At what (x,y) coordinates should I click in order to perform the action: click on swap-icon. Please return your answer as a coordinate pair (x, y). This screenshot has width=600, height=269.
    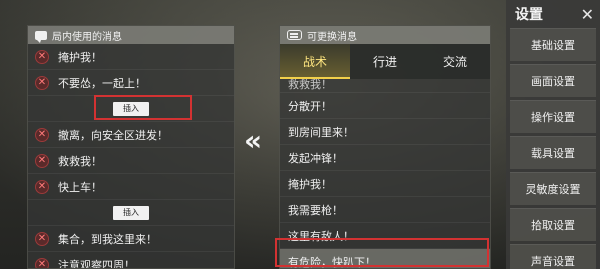
    Looking at the image, I should click on (294, 35).